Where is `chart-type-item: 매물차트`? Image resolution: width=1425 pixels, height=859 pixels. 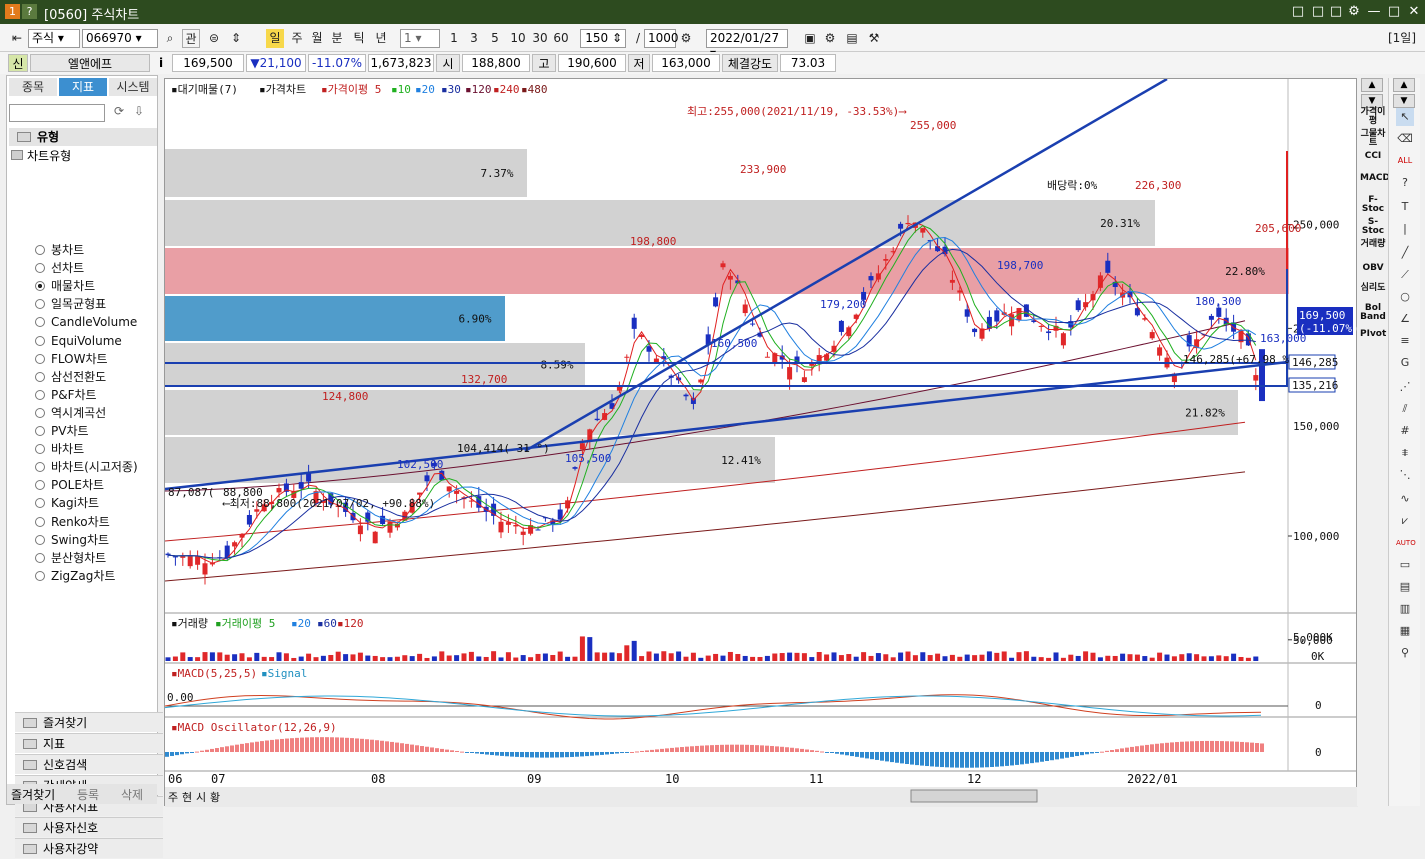 chart-type-item: 매물차트 is located at coordinates (65, 286).